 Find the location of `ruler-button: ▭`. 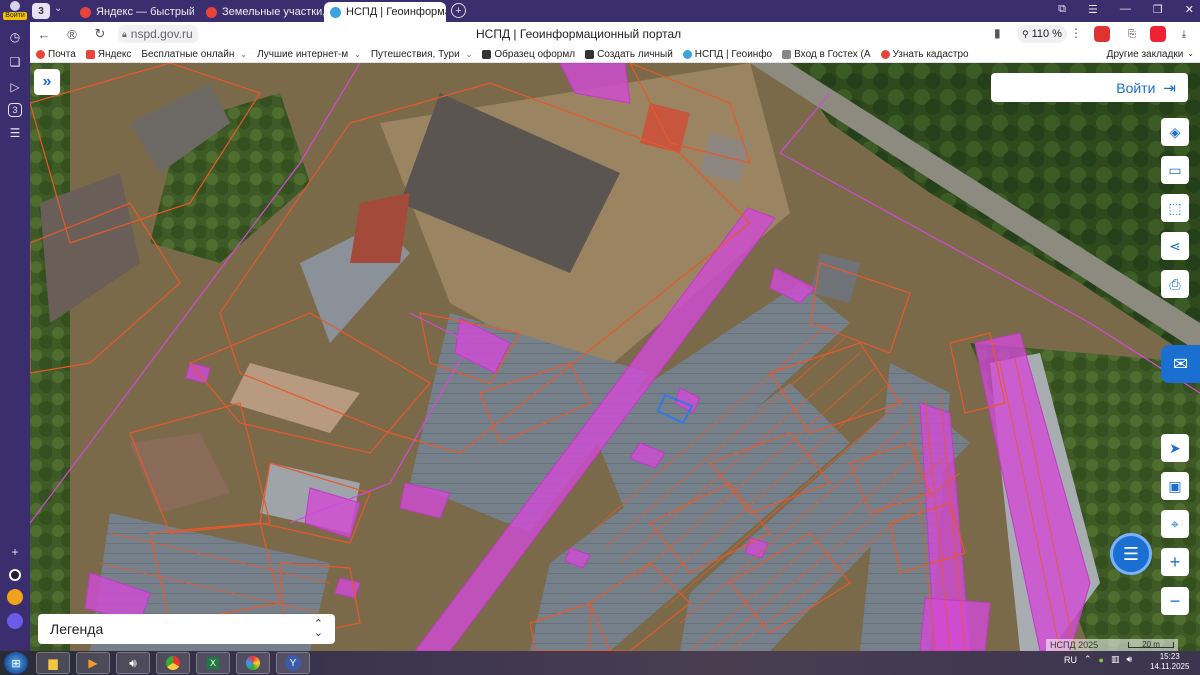

ruler-button: ▭ is located at coordinates (1175, 170).